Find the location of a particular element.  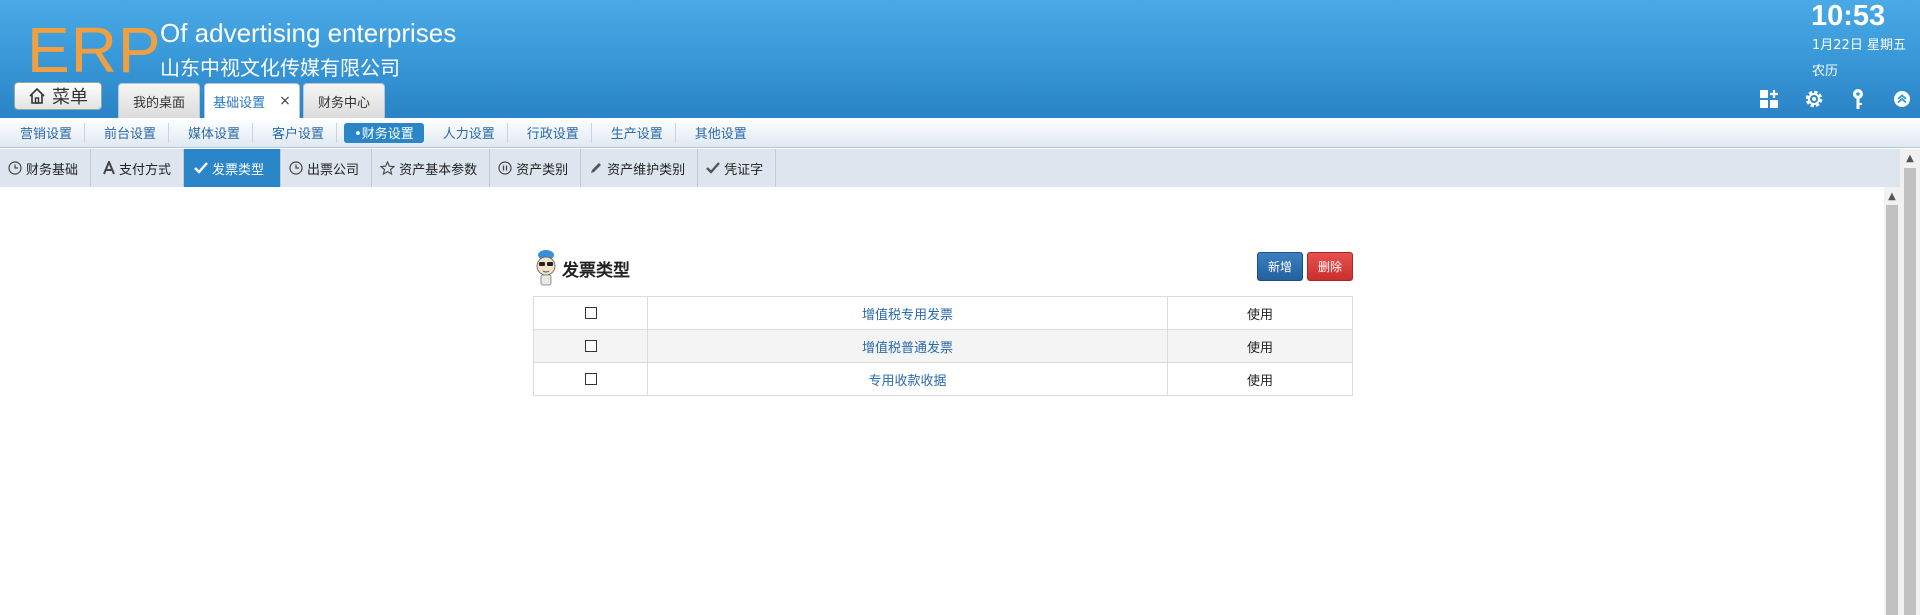

content-scrollbar-thumb is located at coordinates (1892, 410).